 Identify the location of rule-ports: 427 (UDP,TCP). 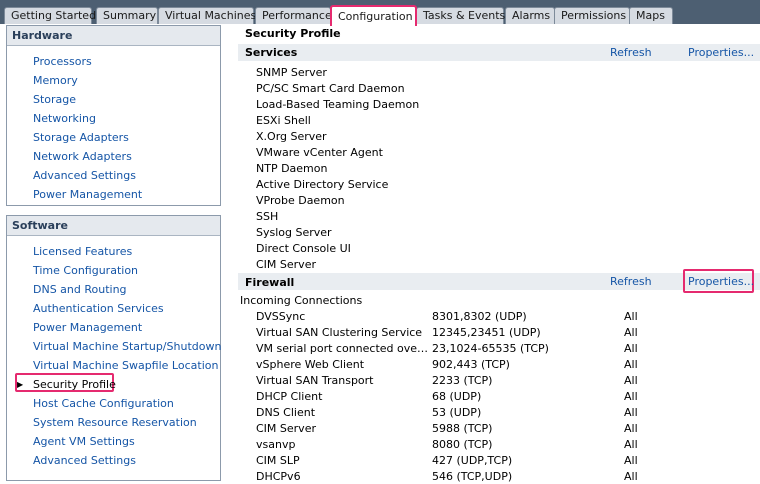
(472, 460).